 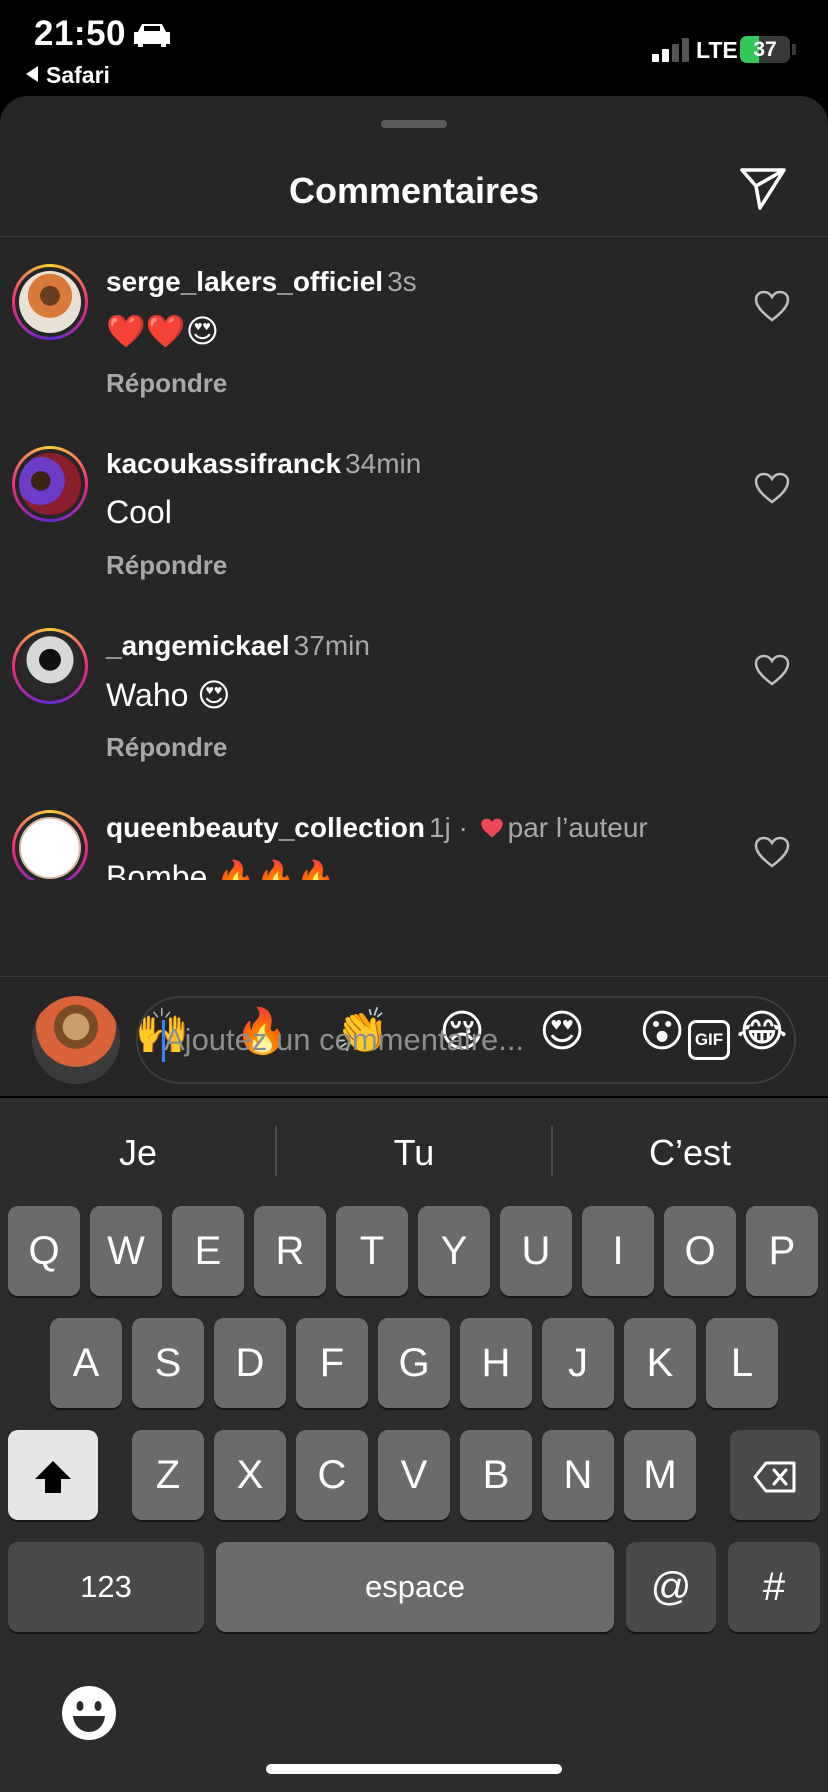 I want to click on comment-text: Cool, so click(x=139, y=512).